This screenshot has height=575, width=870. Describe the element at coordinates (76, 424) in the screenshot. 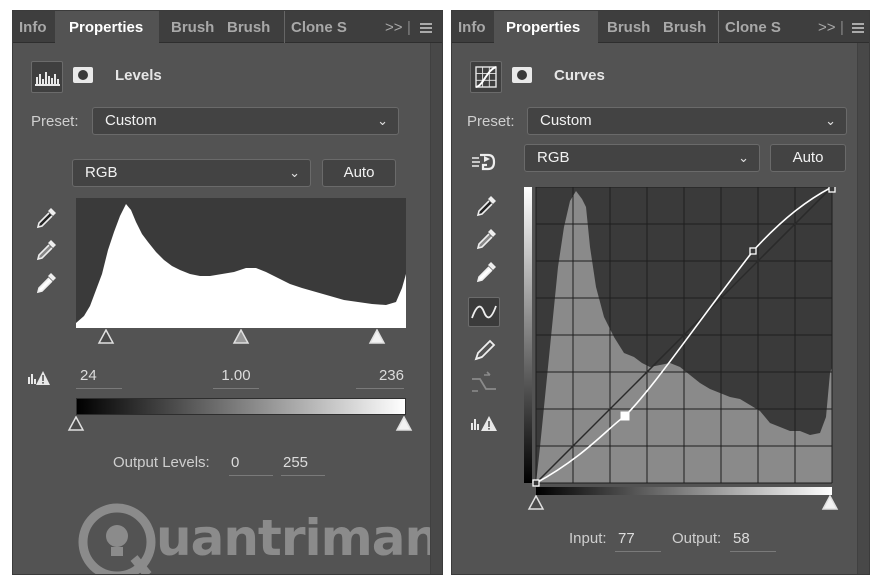

I see `output-black-slider` at that location.